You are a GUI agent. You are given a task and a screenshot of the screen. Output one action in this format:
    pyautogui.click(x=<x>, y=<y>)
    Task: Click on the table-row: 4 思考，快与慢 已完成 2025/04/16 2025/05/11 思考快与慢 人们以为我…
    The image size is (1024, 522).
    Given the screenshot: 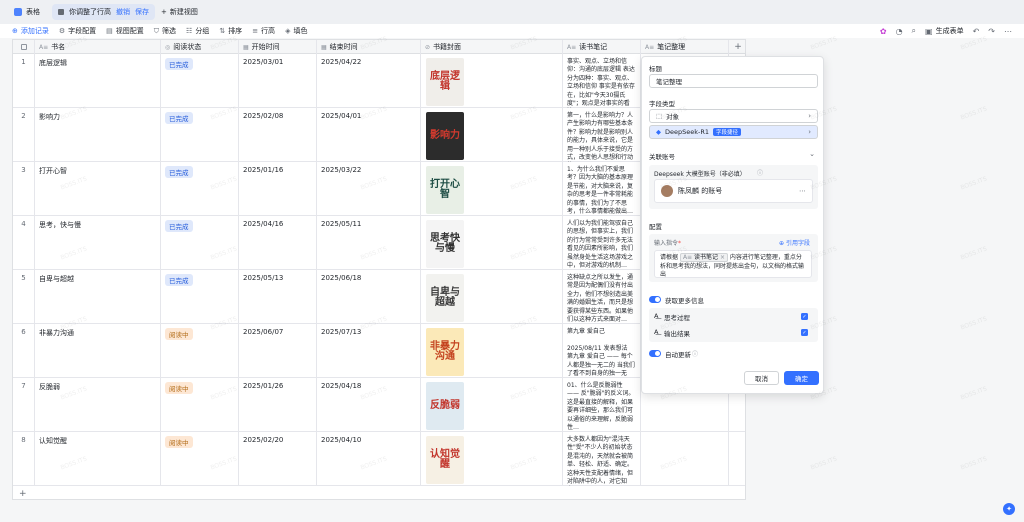 What is the action you would take?
    pyautogui.click(x=379, y=243)
    